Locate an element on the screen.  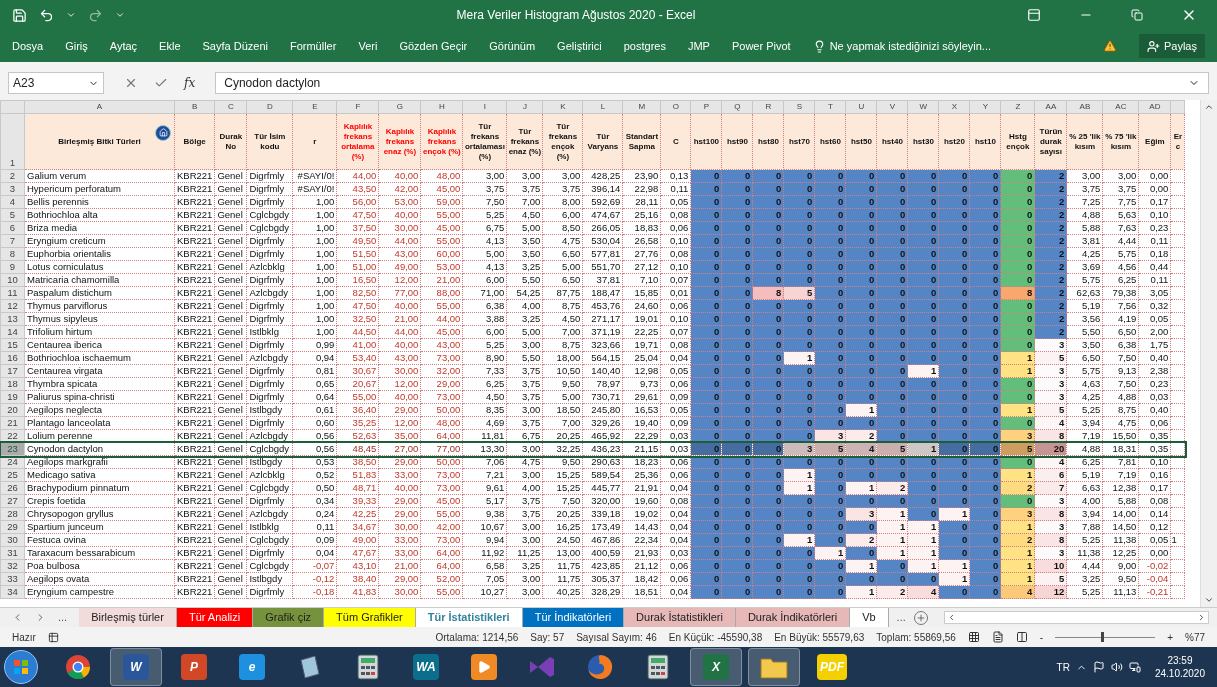
app-icon: P is located at coordinates (194, 667).